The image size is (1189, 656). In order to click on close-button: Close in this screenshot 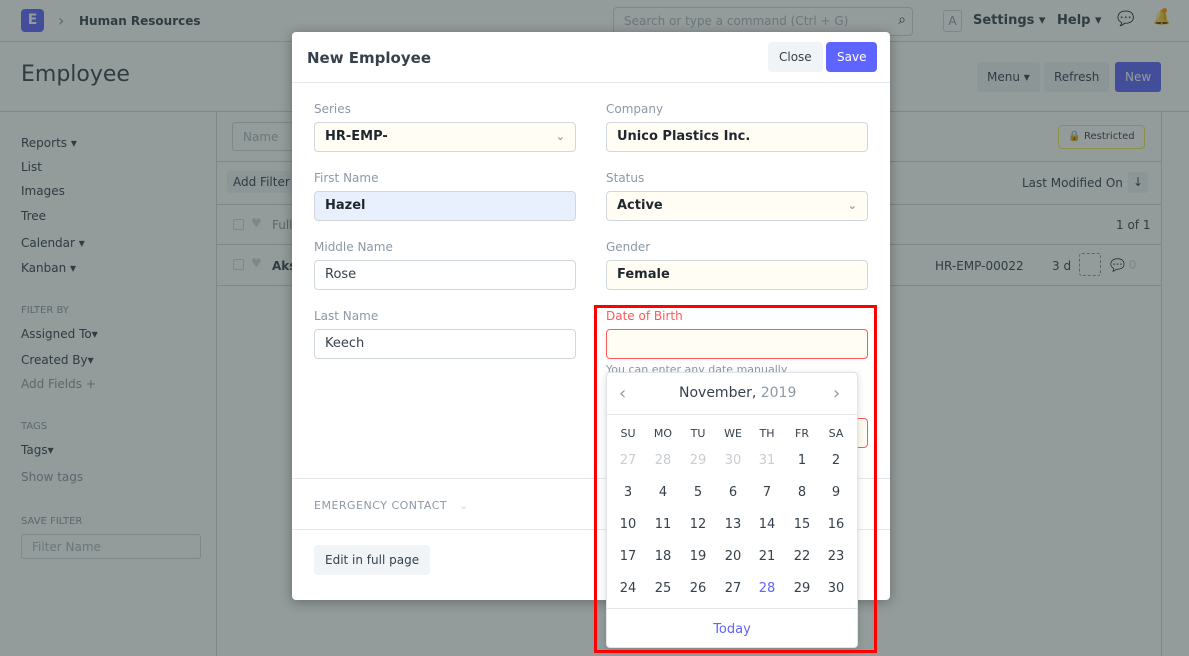, I will do `click(795, 57)`.